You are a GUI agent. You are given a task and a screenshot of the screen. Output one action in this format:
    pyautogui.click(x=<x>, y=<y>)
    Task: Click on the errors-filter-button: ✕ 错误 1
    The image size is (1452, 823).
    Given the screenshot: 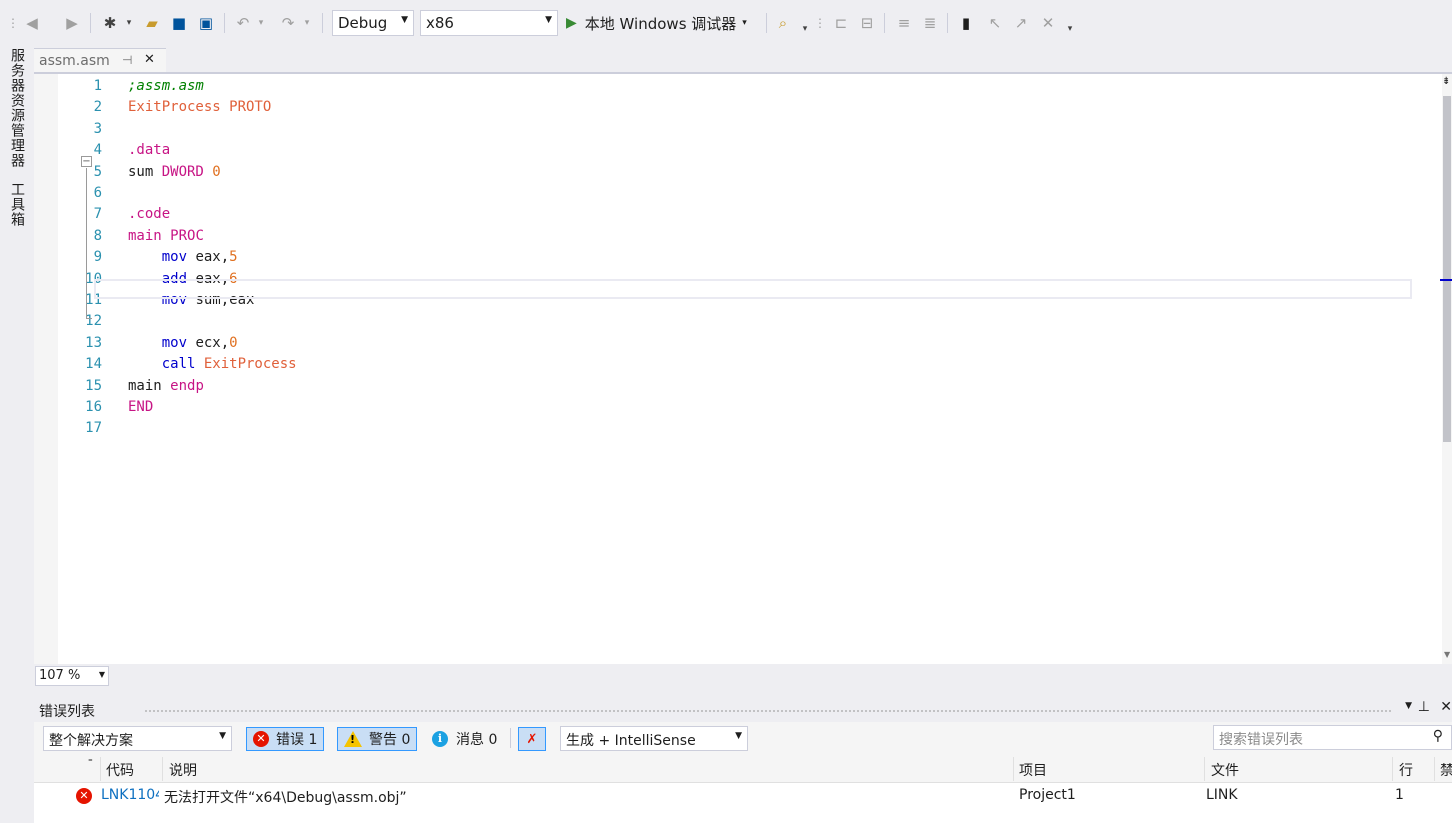 What is the action you would take?
    pyautogui.click(x=285, y=739)
    